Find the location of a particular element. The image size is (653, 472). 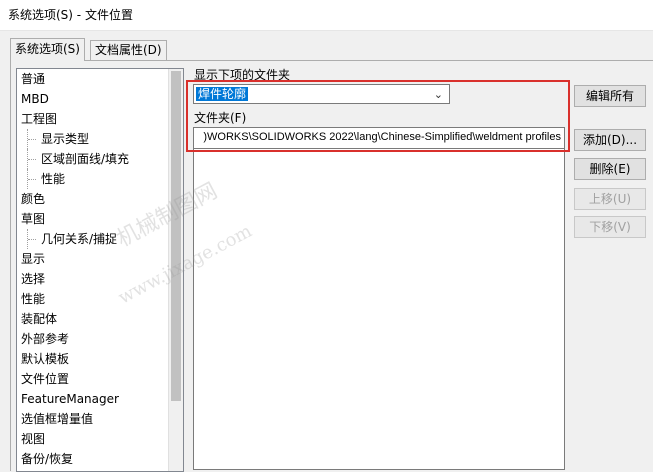

edit-all-button: 编辑所有 is located at coordinates (610, 96).